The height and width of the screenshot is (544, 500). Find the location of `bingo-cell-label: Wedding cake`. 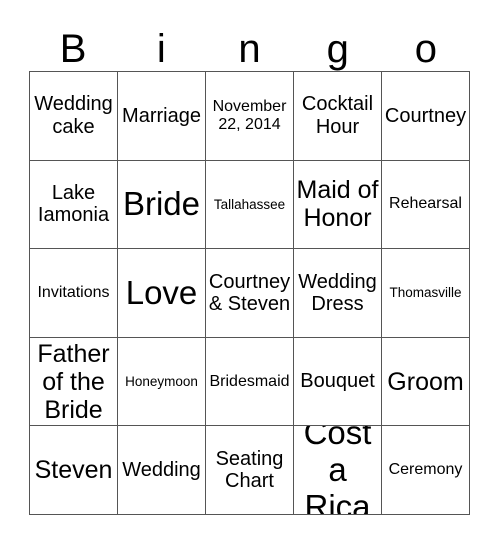

bingo-cell-label: Wedding cake is located at coordinates (73, 115).